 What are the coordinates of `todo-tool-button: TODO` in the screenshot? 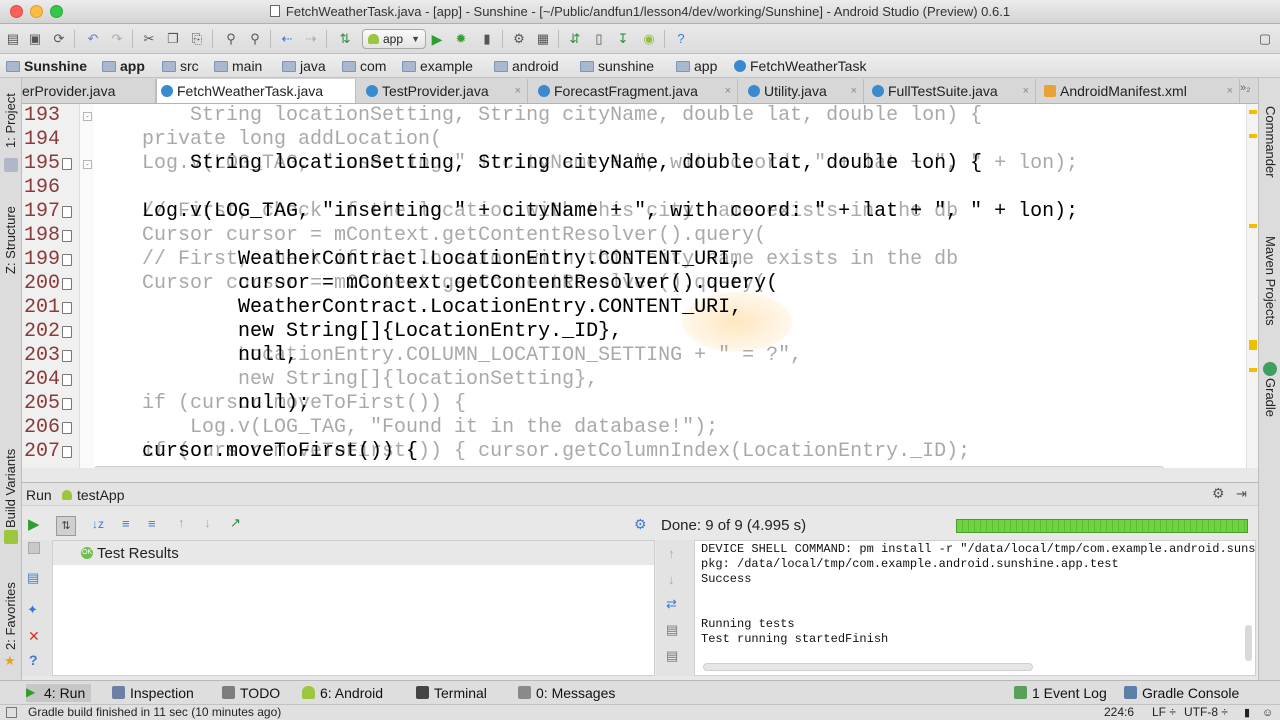 It's located at (251, 693).